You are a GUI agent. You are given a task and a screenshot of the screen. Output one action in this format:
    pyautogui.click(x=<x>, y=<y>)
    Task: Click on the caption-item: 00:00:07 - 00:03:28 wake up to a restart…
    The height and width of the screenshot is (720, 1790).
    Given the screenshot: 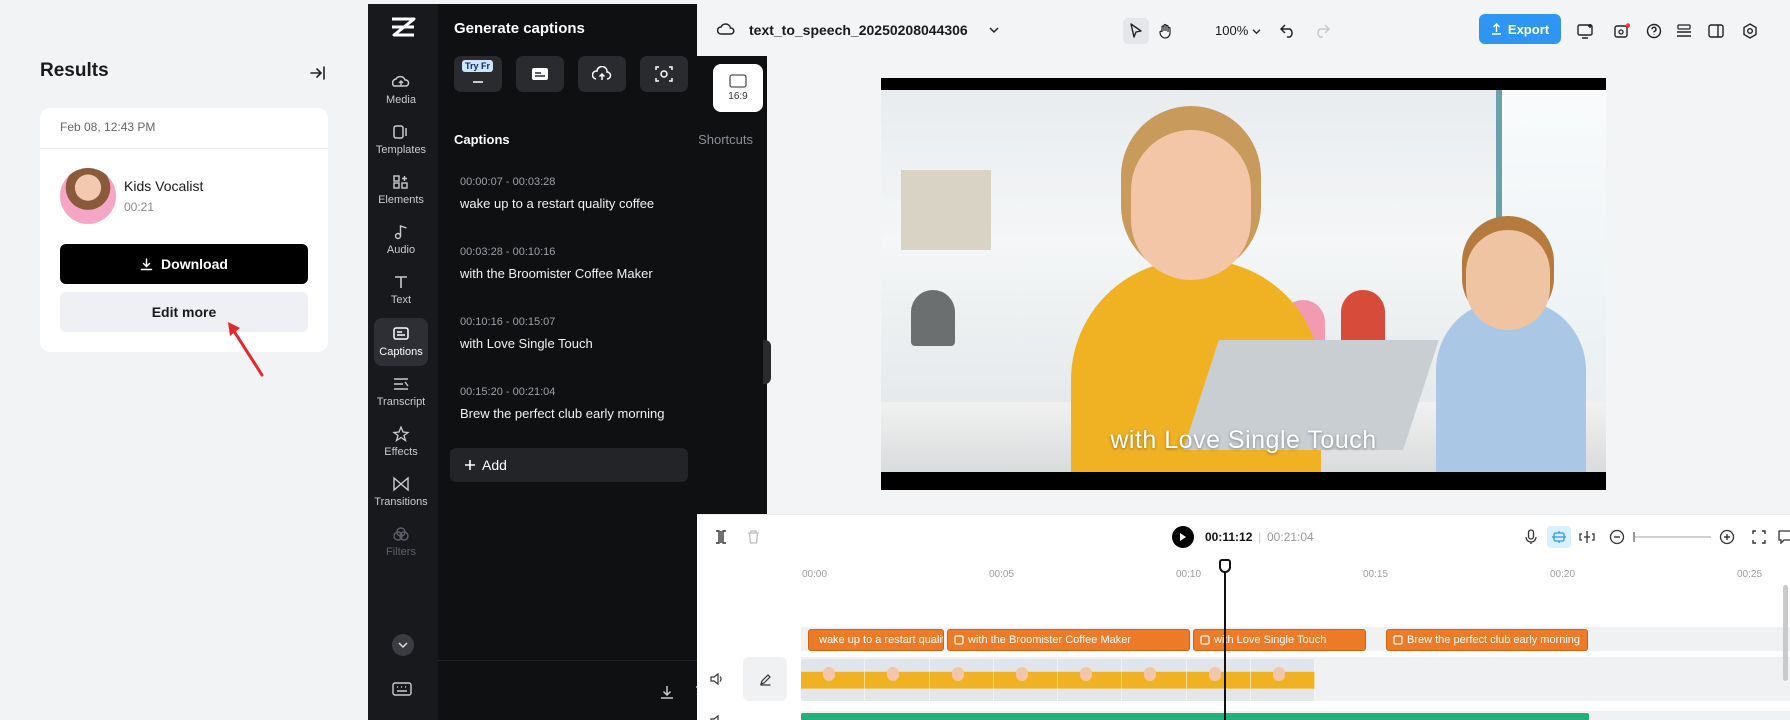 What is the action you would take?
    pyautogui.click(x=610, y=193)
    